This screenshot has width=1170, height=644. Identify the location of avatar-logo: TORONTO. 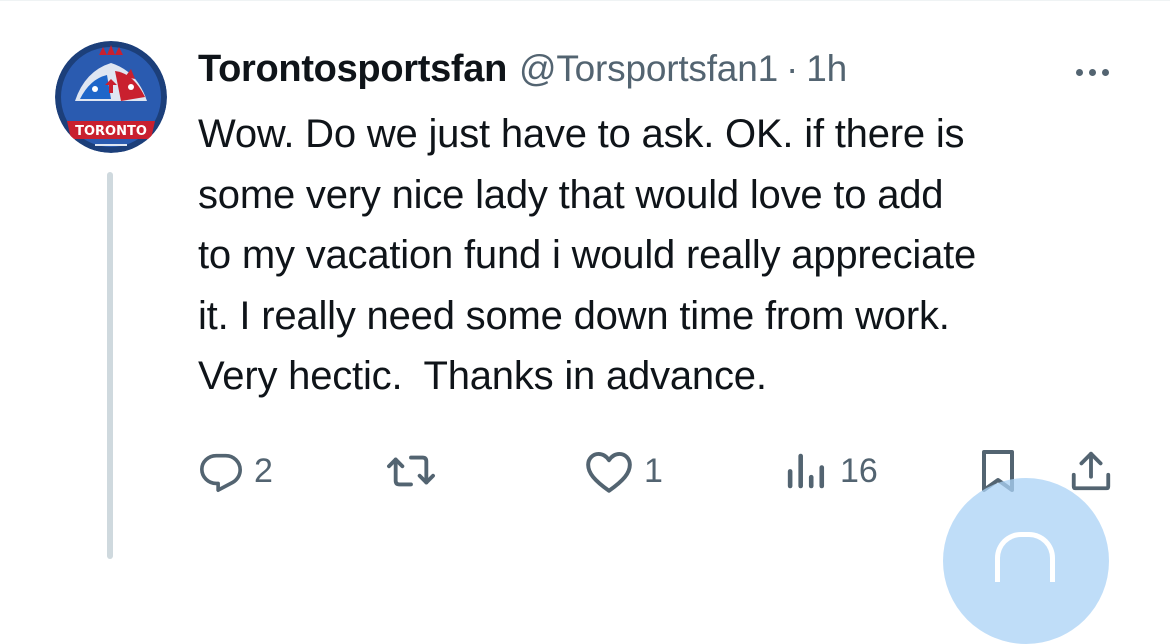
(111, 97).